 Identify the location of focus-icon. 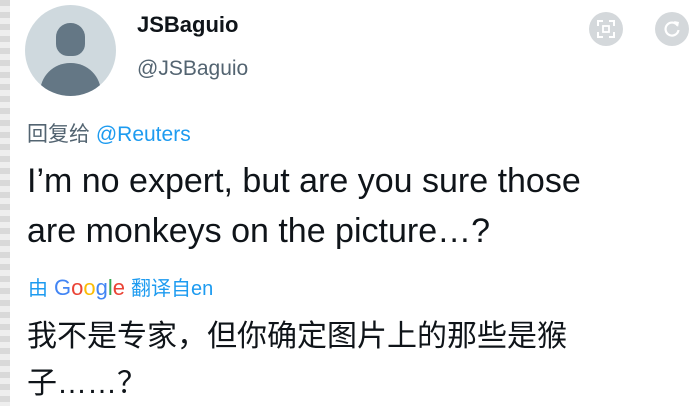
(606, 29).